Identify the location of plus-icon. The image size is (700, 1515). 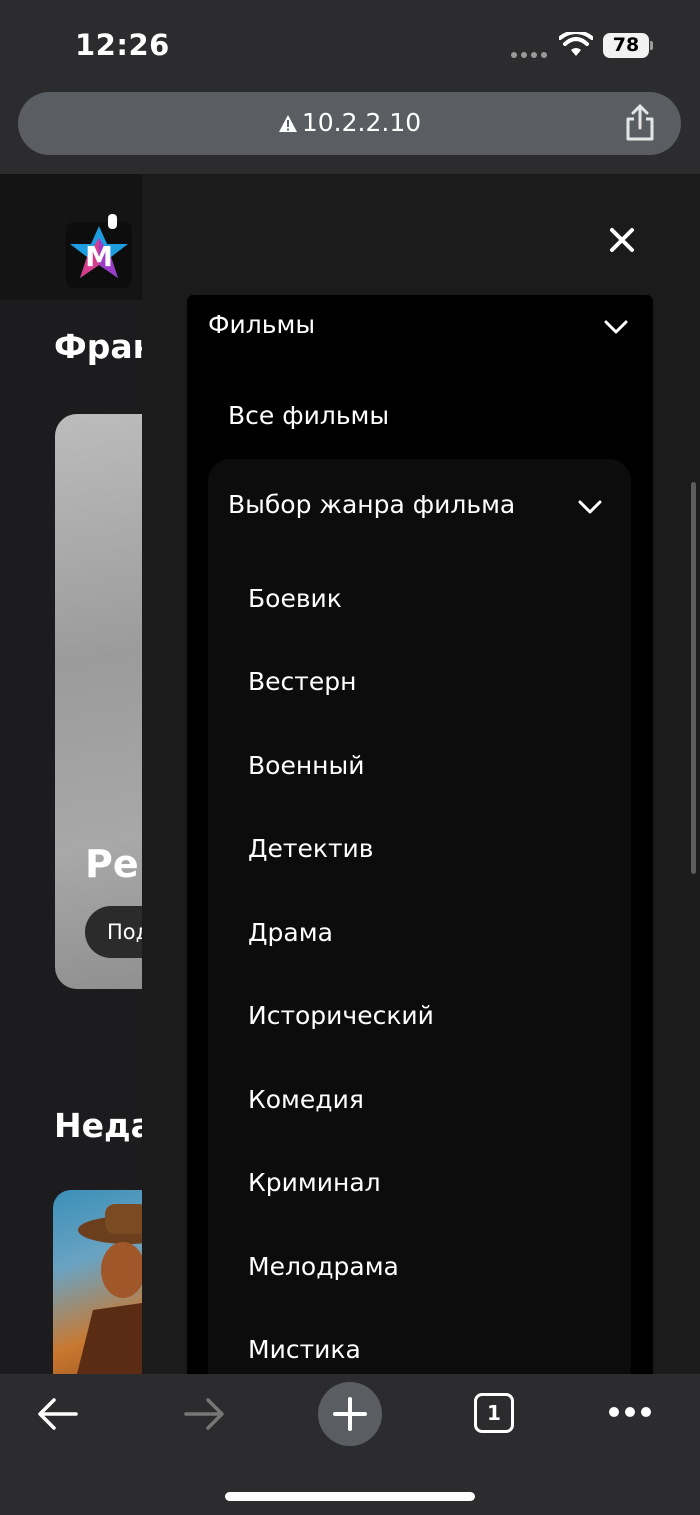
(350, 1414).